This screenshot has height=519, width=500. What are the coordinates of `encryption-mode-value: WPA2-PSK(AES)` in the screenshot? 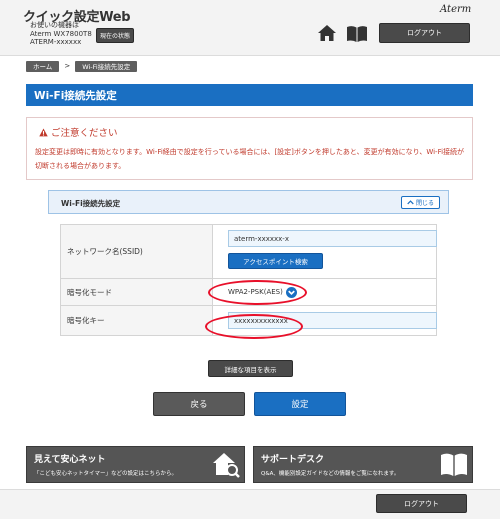 It's located at (255, 292).